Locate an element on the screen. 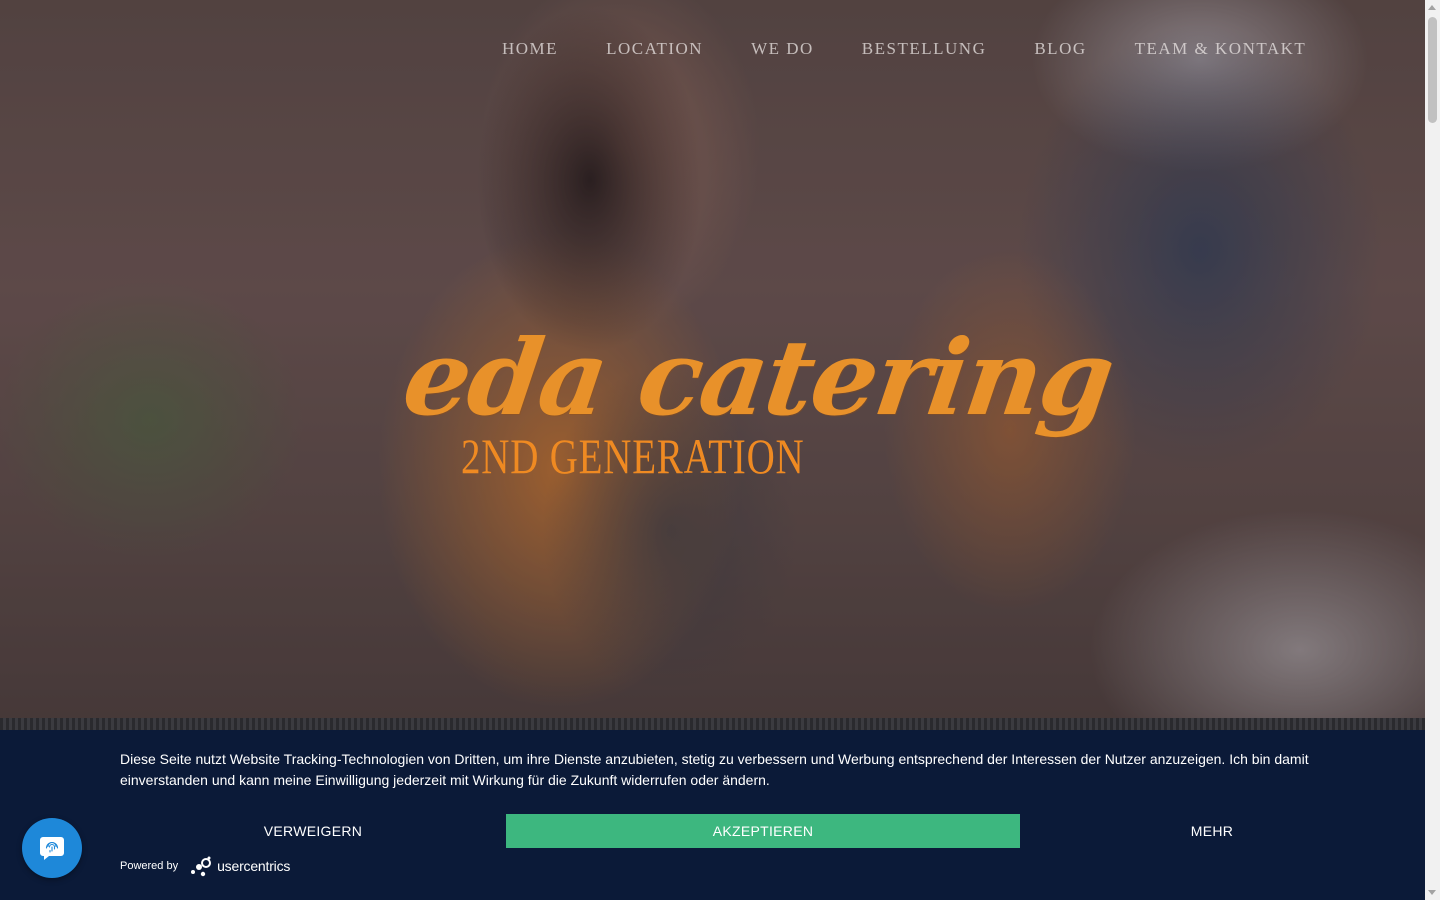 Image resolution: width=1440 pixels, height=900 pixels. usercentrics-dots-icon is located at coordinates (201, 866).